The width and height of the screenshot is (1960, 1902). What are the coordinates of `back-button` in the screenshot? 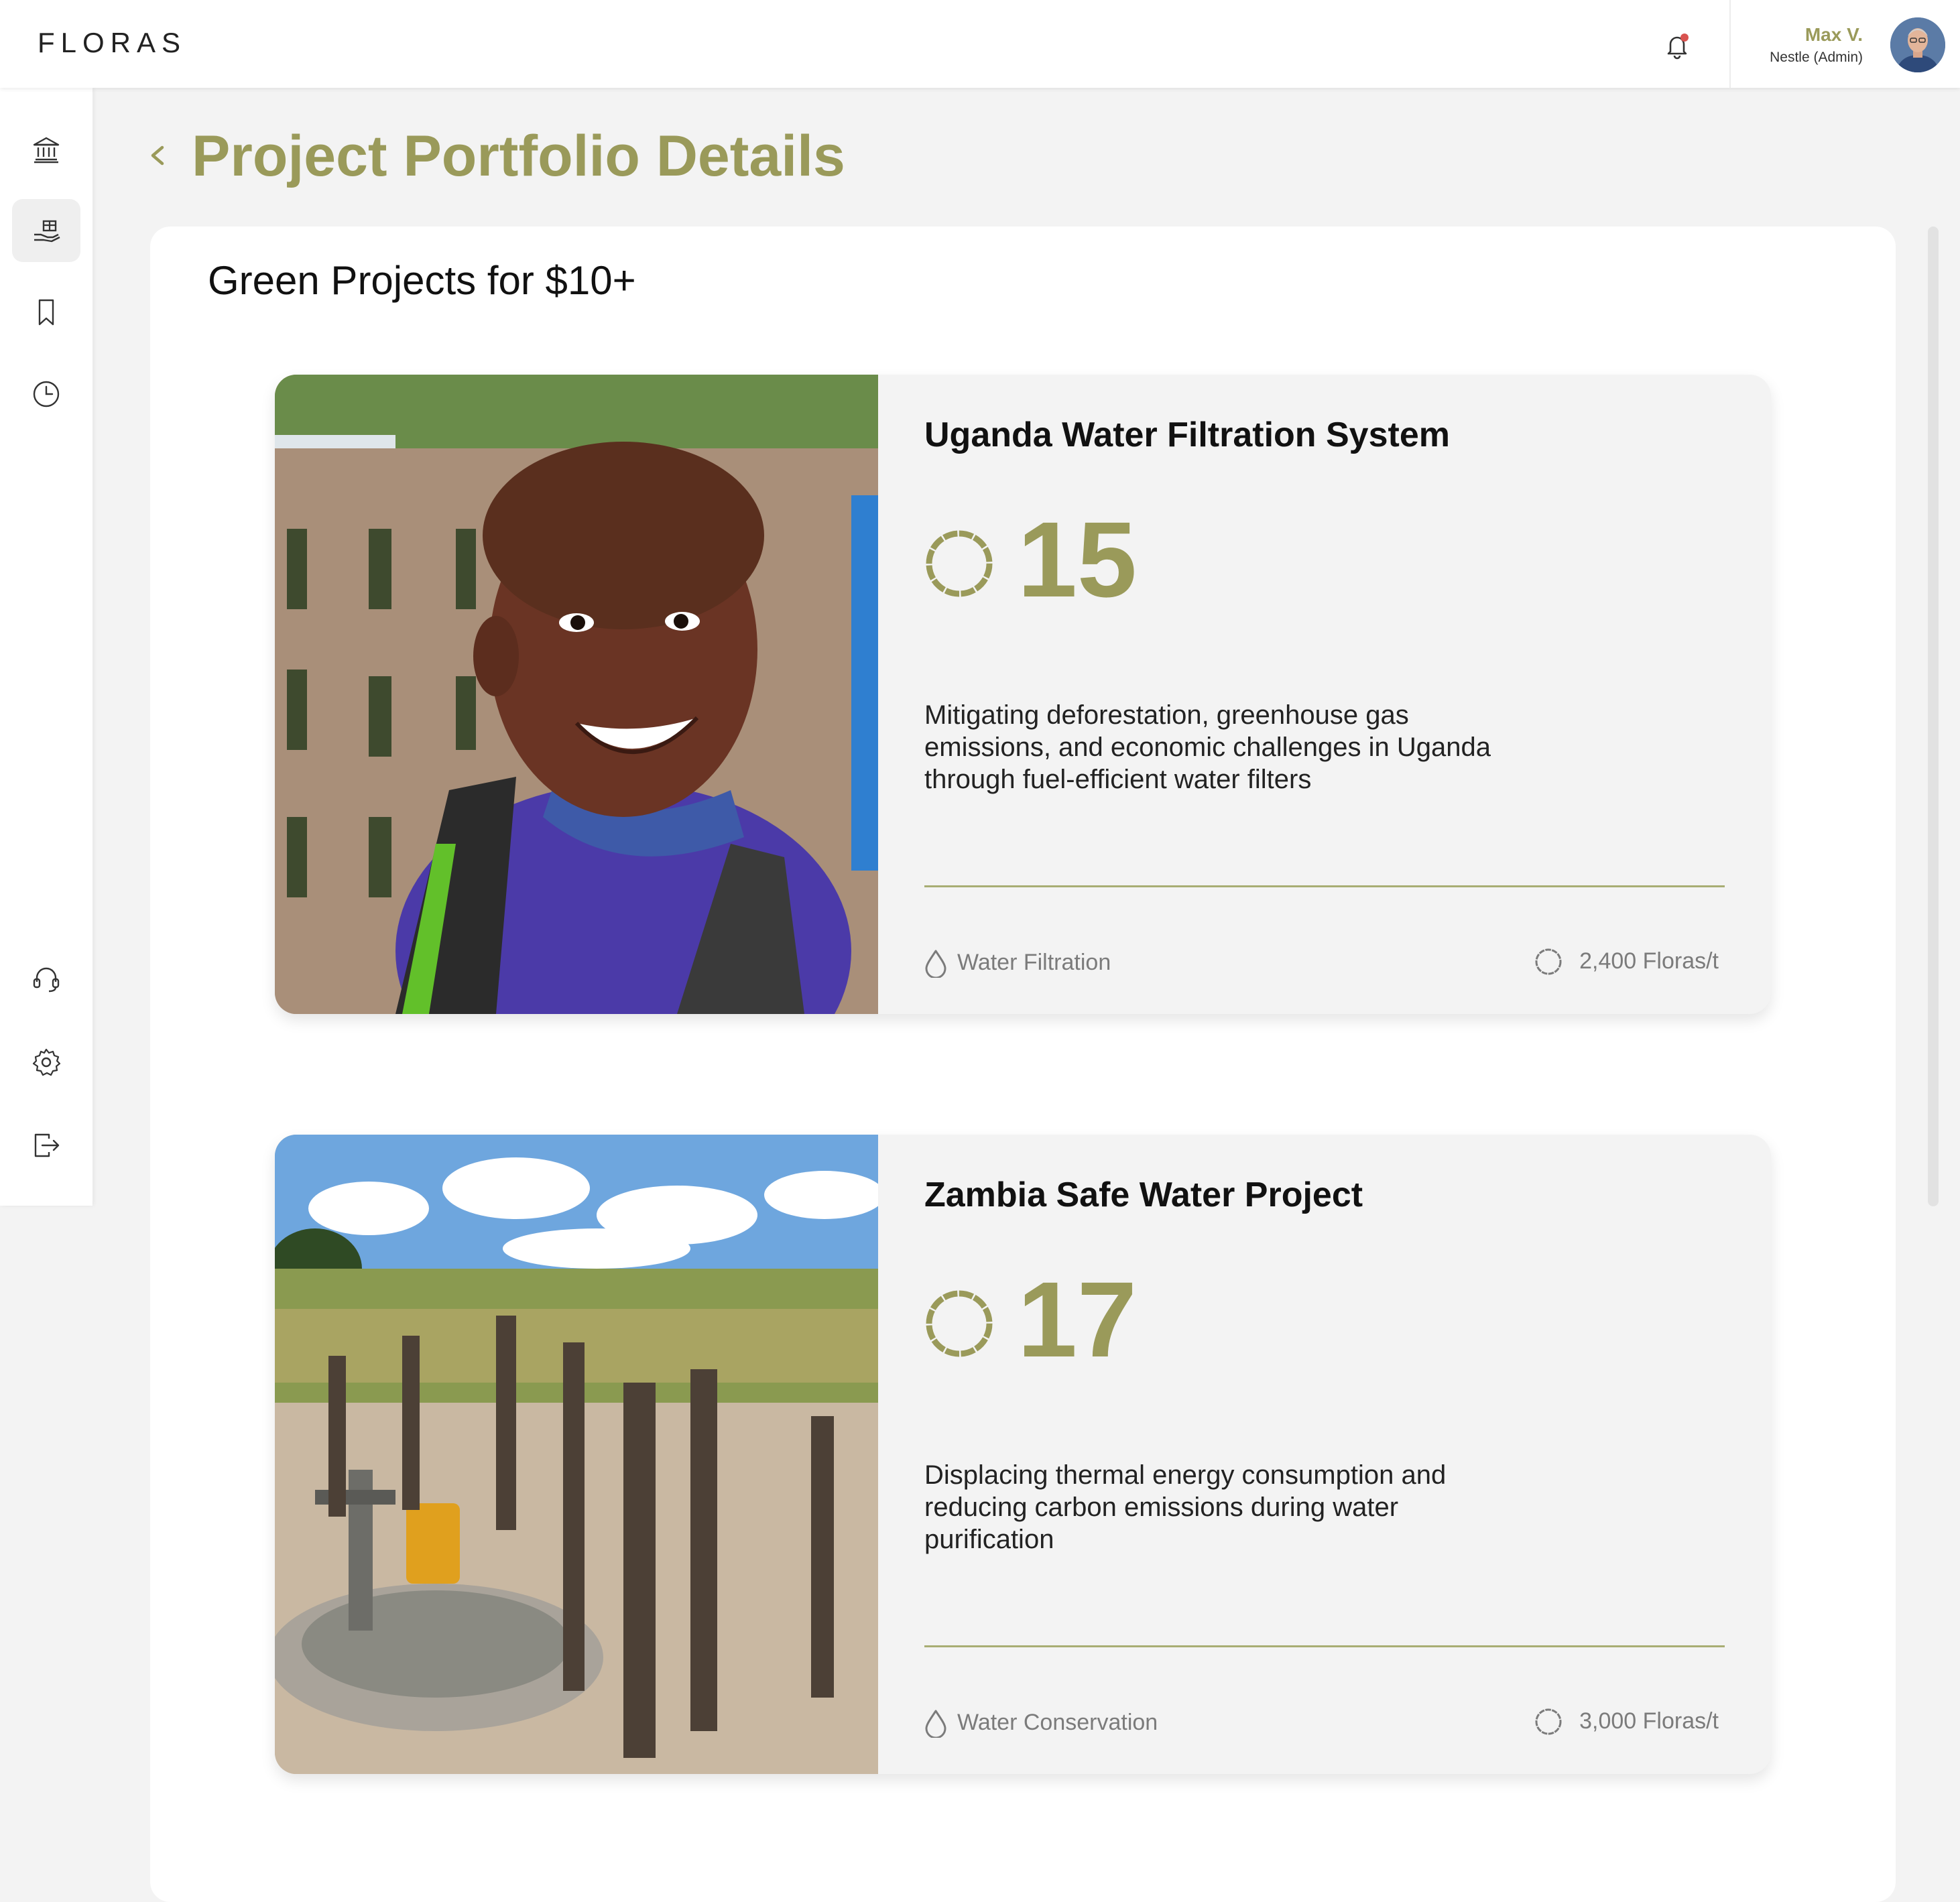 It's located at (156, 156).